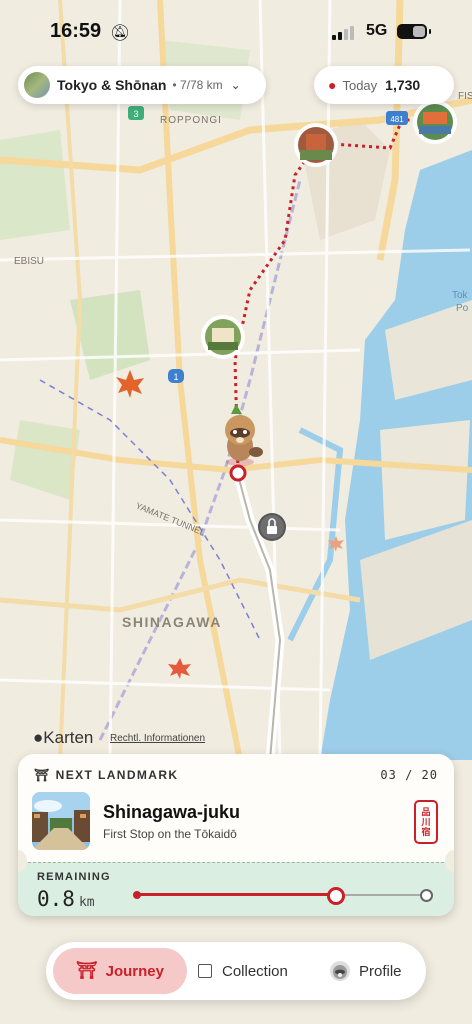 This screenshot has width=472, height=1024. I want to click on road-shield-1: 1, so click(176, 376).